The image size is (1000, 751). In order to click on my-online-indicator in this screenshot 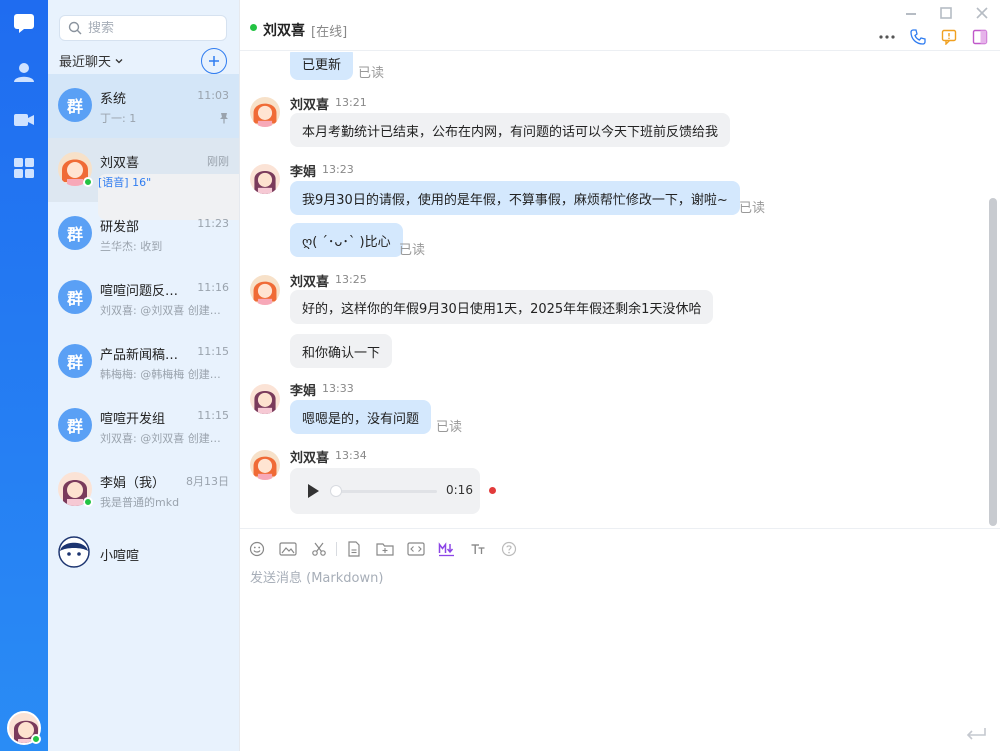, I will do `click(36, 739)`.